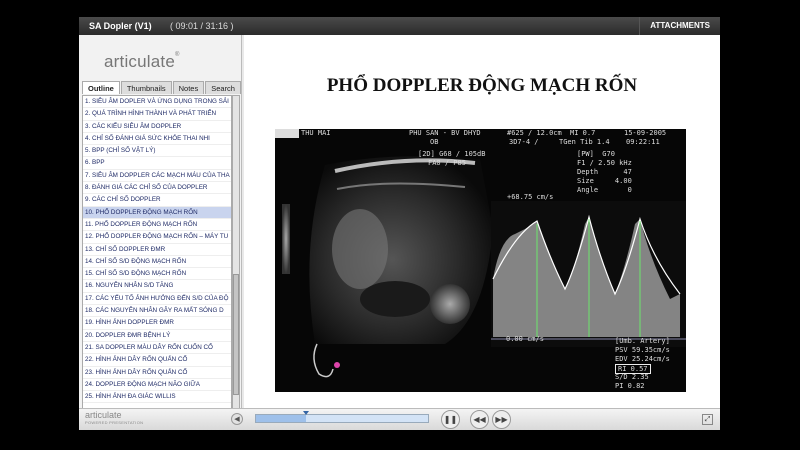 Image resolution: width=800 pixels, height=450 pixels. Describe the element at coordinates (604, 163) in the screenshot. I see `us-freq: F1 / 2.50 kHz` at that location.